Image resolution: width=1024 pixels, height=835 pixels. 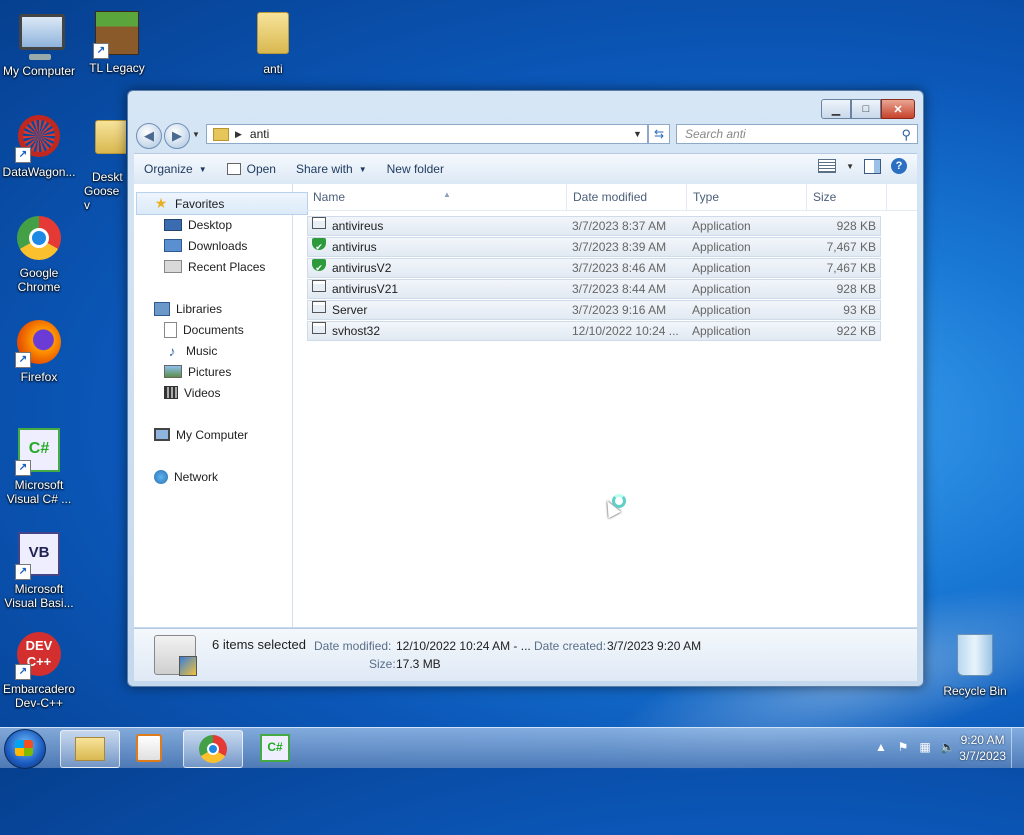 What do you see at coordinates (161, 476) in the screenshot?
I see `network-icon` at bounding box center [161, 476].